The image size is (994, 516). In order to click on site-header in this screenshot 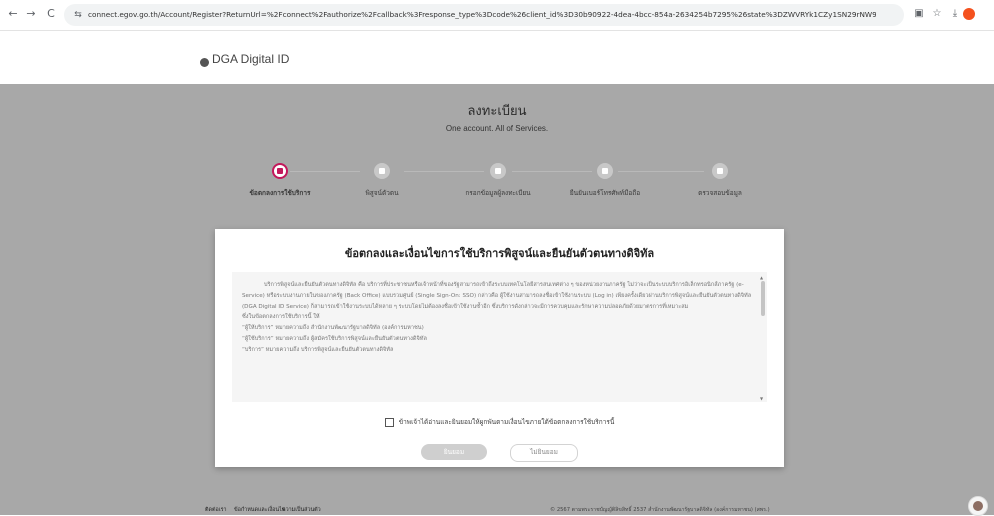, I will do `click(497, 57)`.